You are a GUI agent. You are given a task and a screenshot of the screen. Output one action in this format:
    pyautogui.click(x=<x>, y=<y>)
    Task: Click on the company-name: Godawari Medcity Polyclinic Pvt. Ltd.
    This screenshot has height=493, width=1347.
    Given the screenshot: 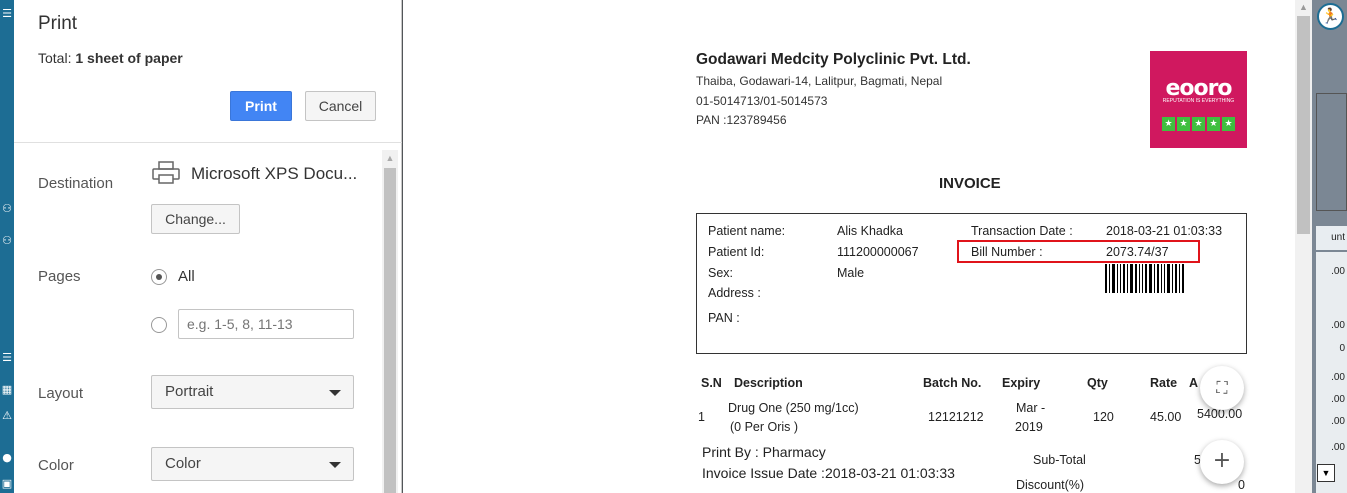 What is the action you would take?
    pyautogui.click(x=833, y=59)
    